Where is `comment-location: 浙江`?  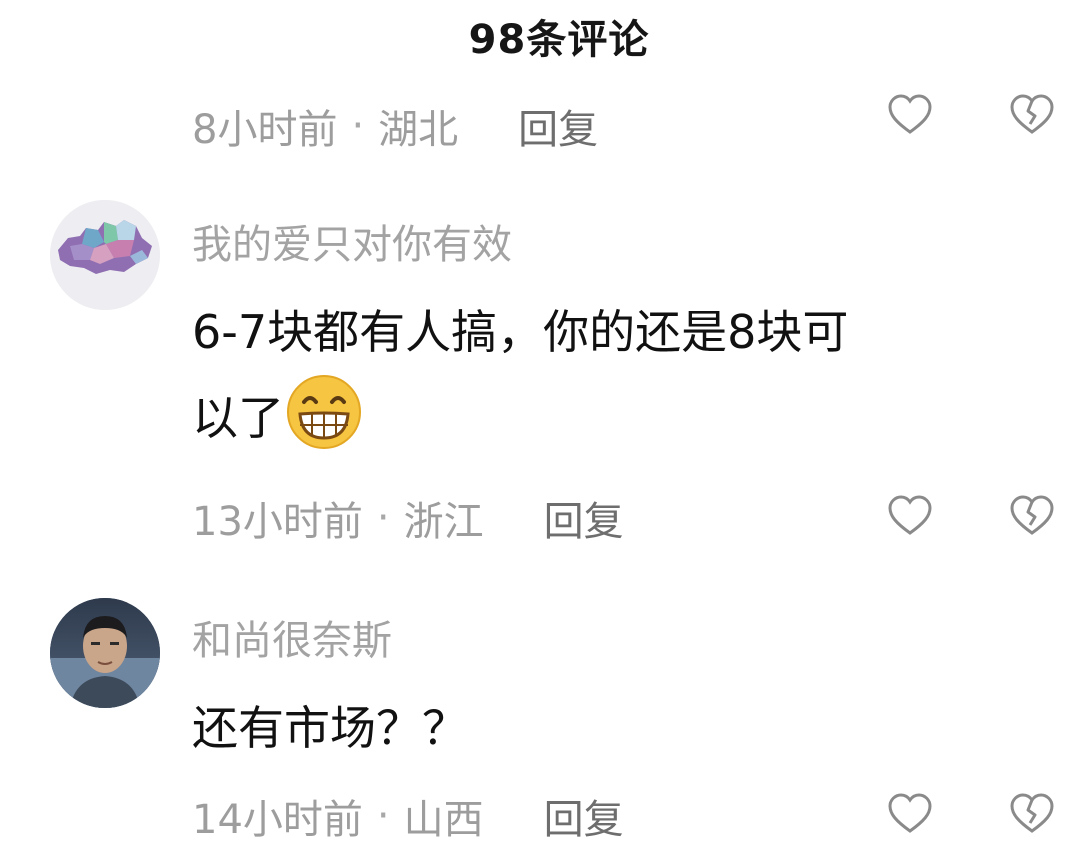 comment-location: 浙江 is located at coordinates (443, 522).